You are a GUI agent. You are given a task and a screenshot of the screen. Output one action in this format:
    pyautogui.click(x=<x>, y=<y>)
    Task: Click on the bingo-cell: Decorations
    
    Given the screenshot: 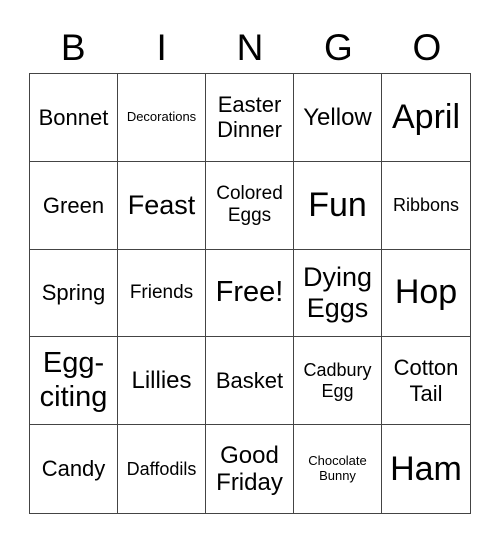 What is the action you would take?
    pyautogui.click(x=162, y=118)
    